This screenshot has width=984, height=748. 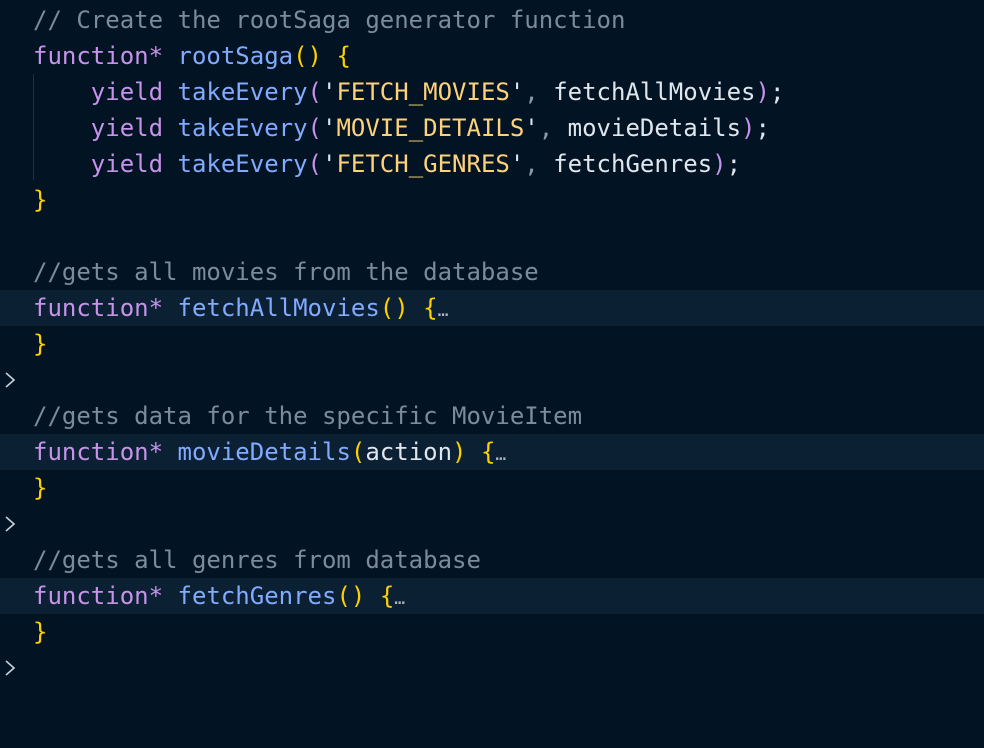 What do you see at coordinates (308, 416) in the screenshot?
I see `comment: //gets data for the specific MovieItem` at bounding box center [308, 416].